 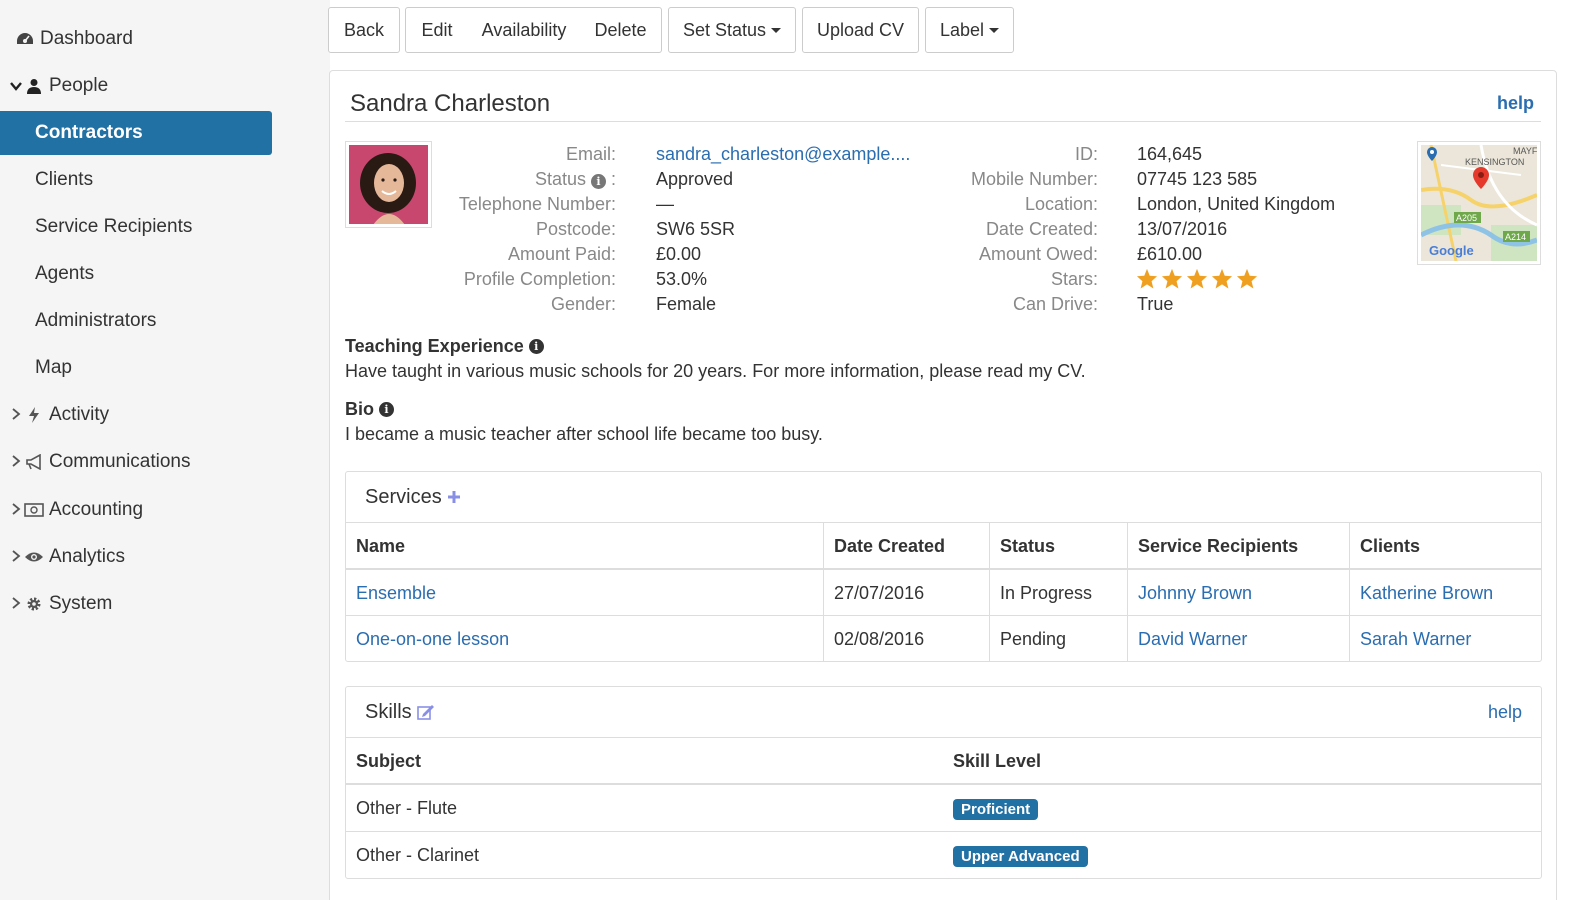 What do you see at coordinates (1451, 250) in the screenshot?
I see `map-brand: Google` at bounding box center [1451, 250].